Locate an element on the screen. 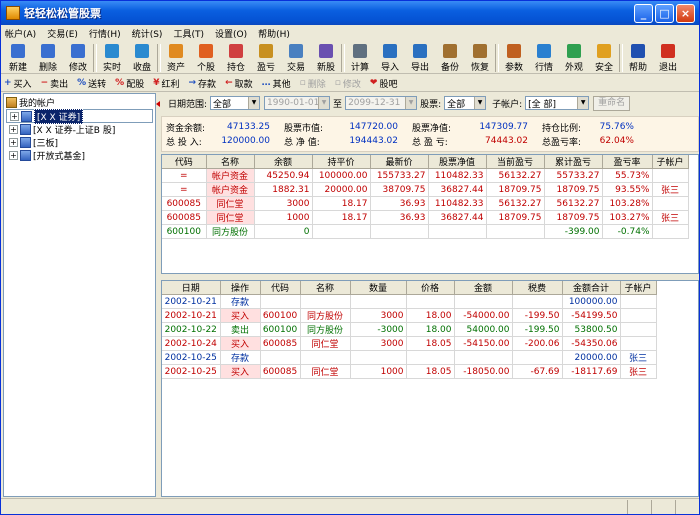  column-header: 税费 is located at coordinates (537, 288).